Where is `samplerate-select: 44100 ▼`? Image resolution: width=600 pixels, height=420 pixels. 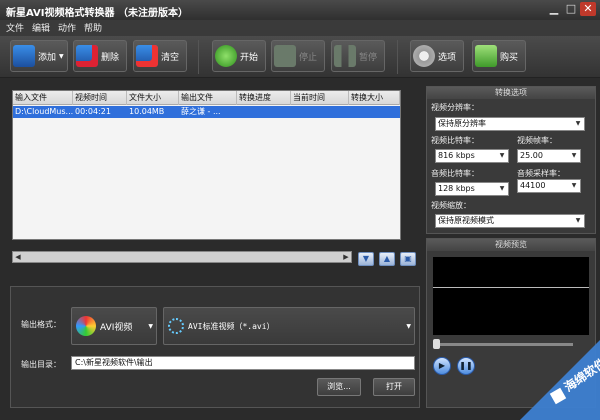 samplerate-select: 44100 ▼ is located at coordinates (549, 186).